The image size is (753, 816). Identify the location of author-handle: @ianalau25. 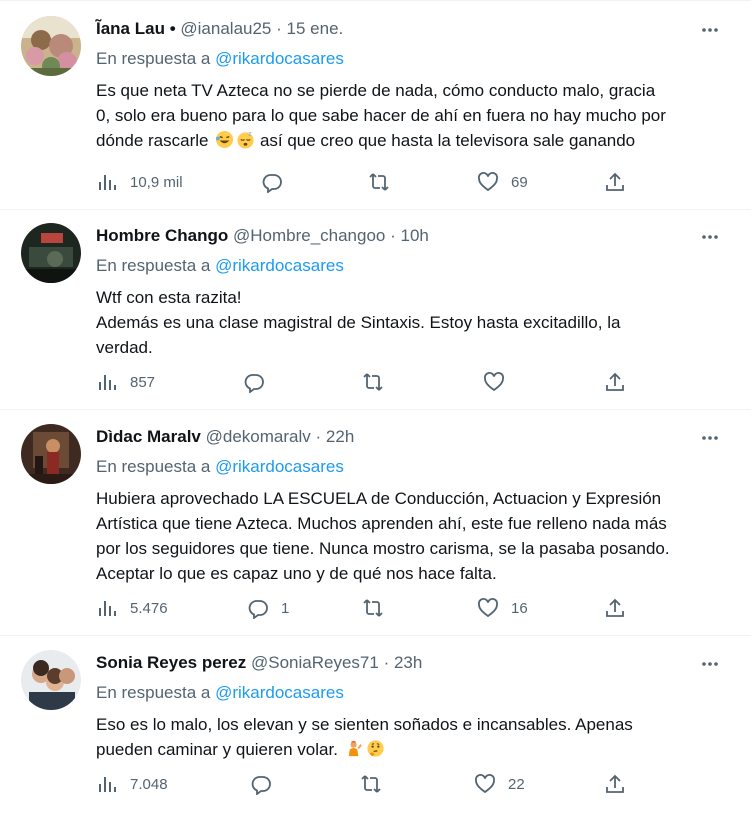
(225, 28).